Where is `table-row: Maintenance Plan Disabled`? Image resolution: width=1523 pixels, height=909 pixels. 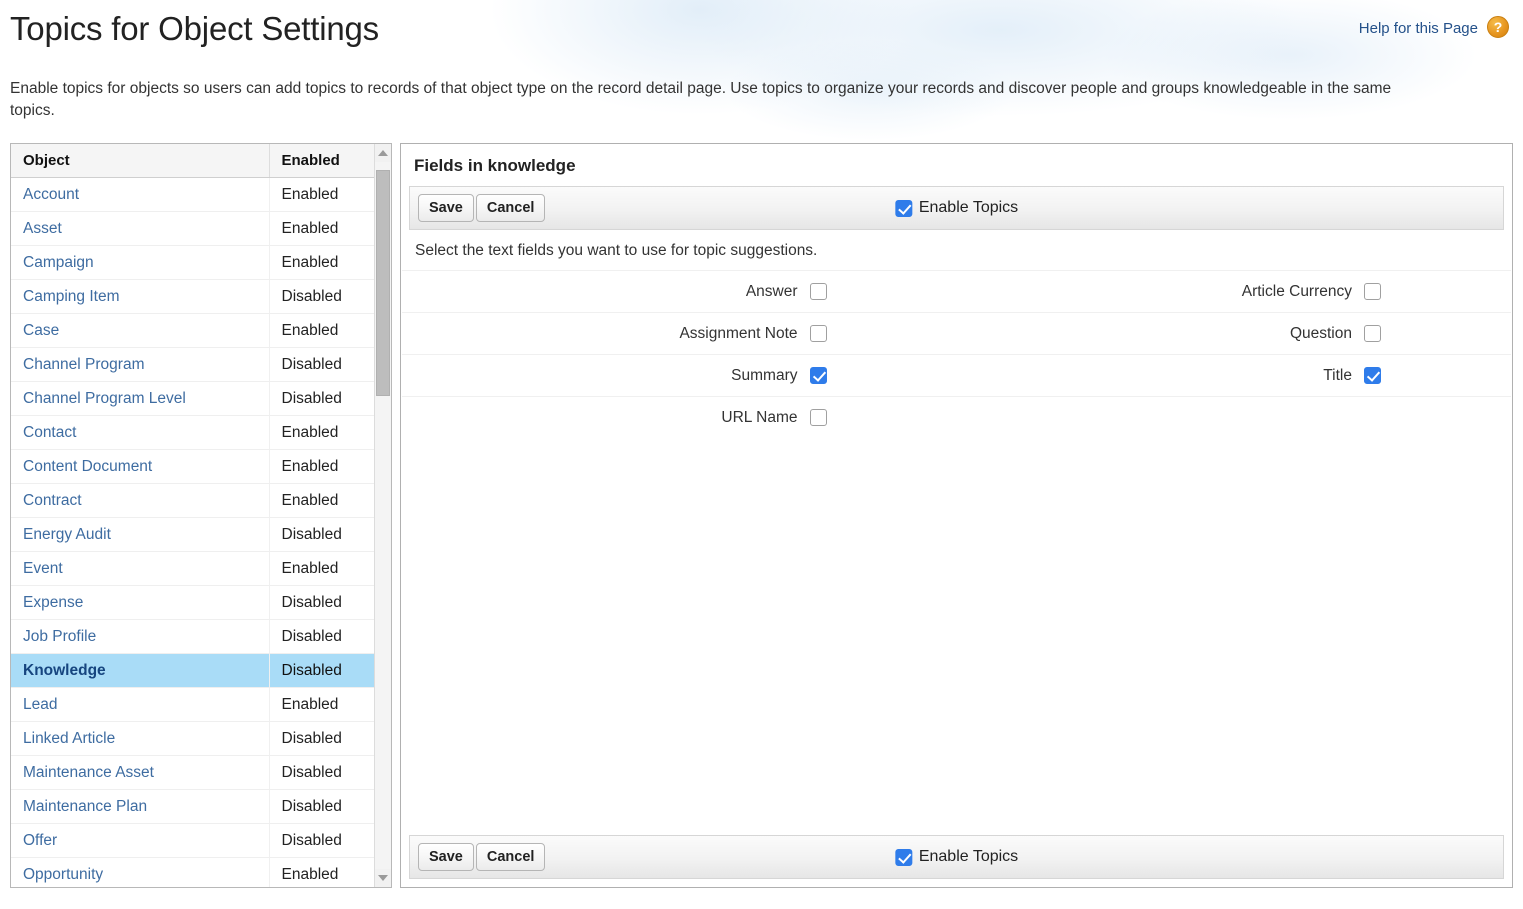
table-row: Maintenance Plan Disabled is located at coordinates (201, 806).